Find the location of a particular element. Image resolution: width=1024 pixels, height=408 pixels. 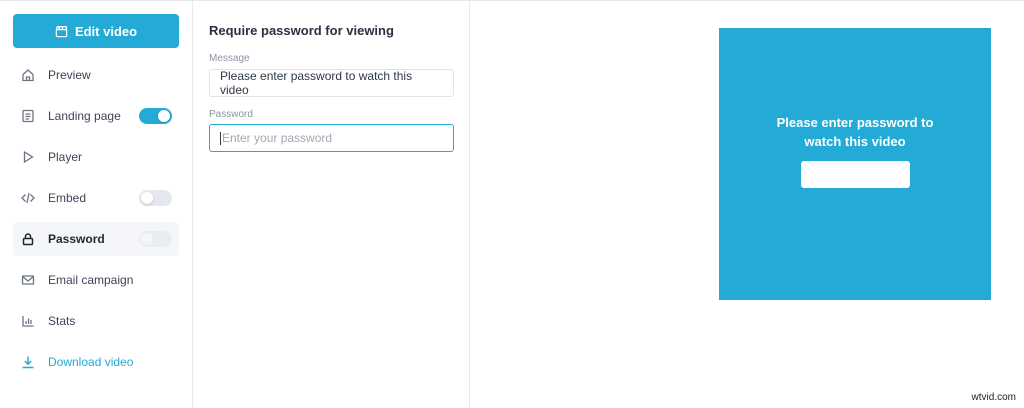

sidebar-item-player: Player is located at coordinates (96, 157).